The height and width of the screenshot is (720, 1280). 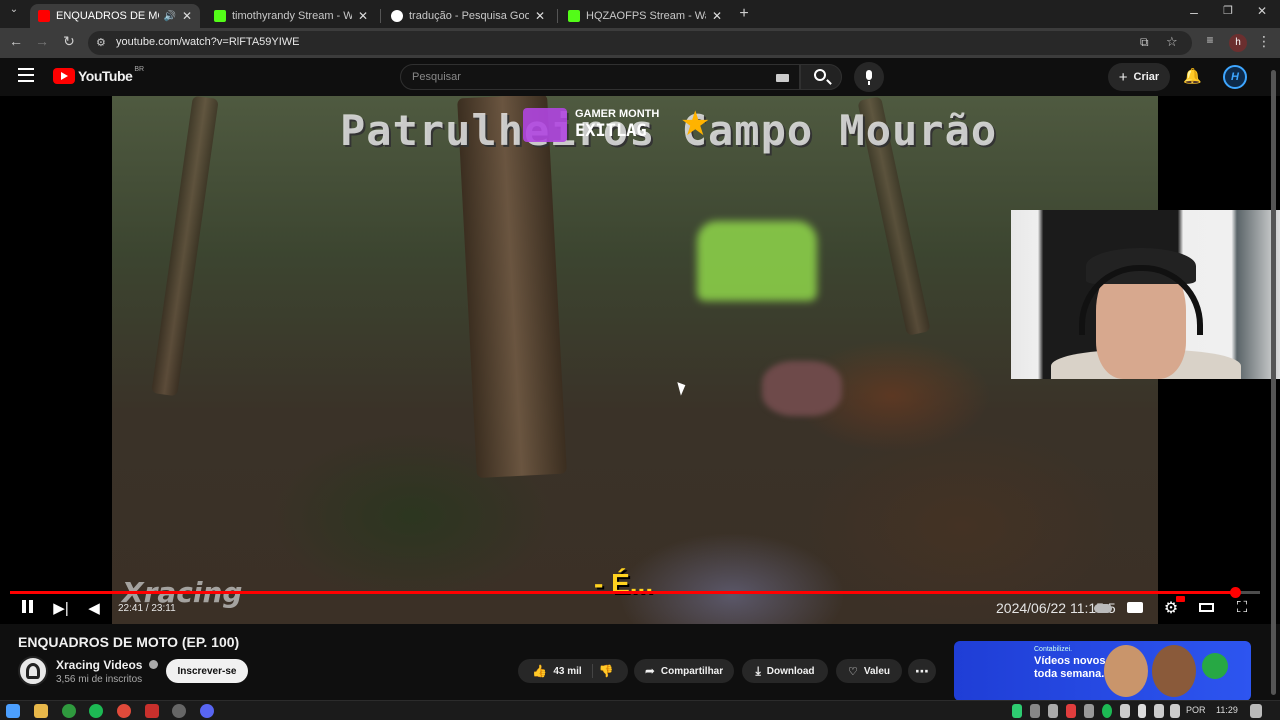 What do you see at coordinates (1235, 592) in the screenshot?
I see `progress-scrubber` at bounding box center [1235, 592].